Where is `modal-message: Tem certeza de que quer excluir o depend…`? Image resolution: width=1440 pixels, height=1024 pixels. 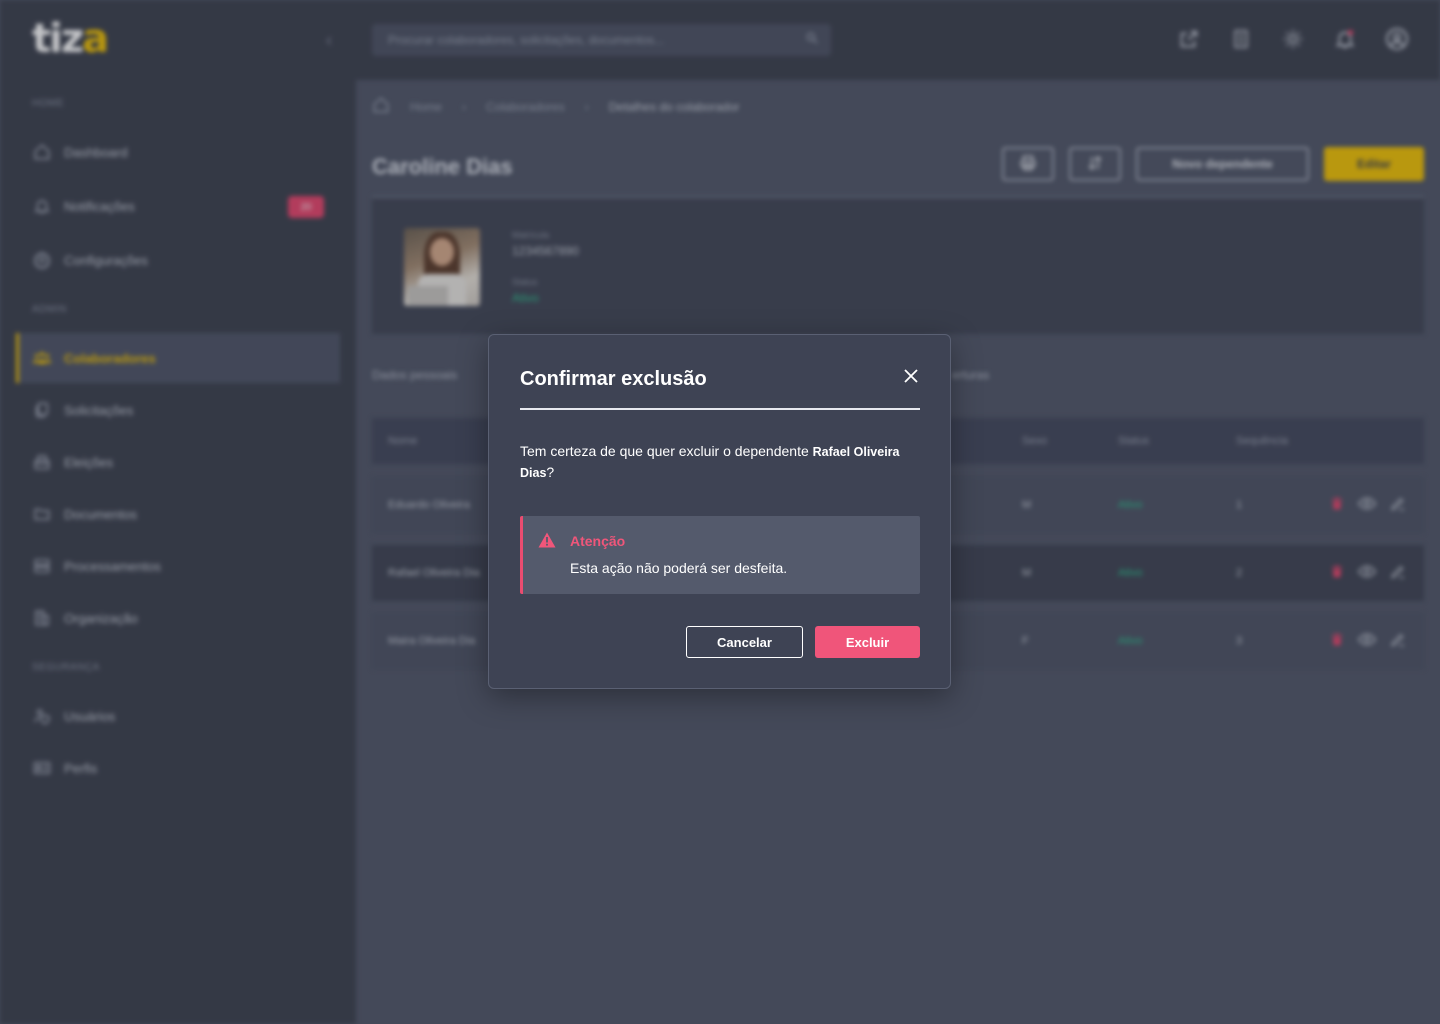 modal-message: Tem certeza de que quer excluir o depend… is located at coordinates (720, 462).